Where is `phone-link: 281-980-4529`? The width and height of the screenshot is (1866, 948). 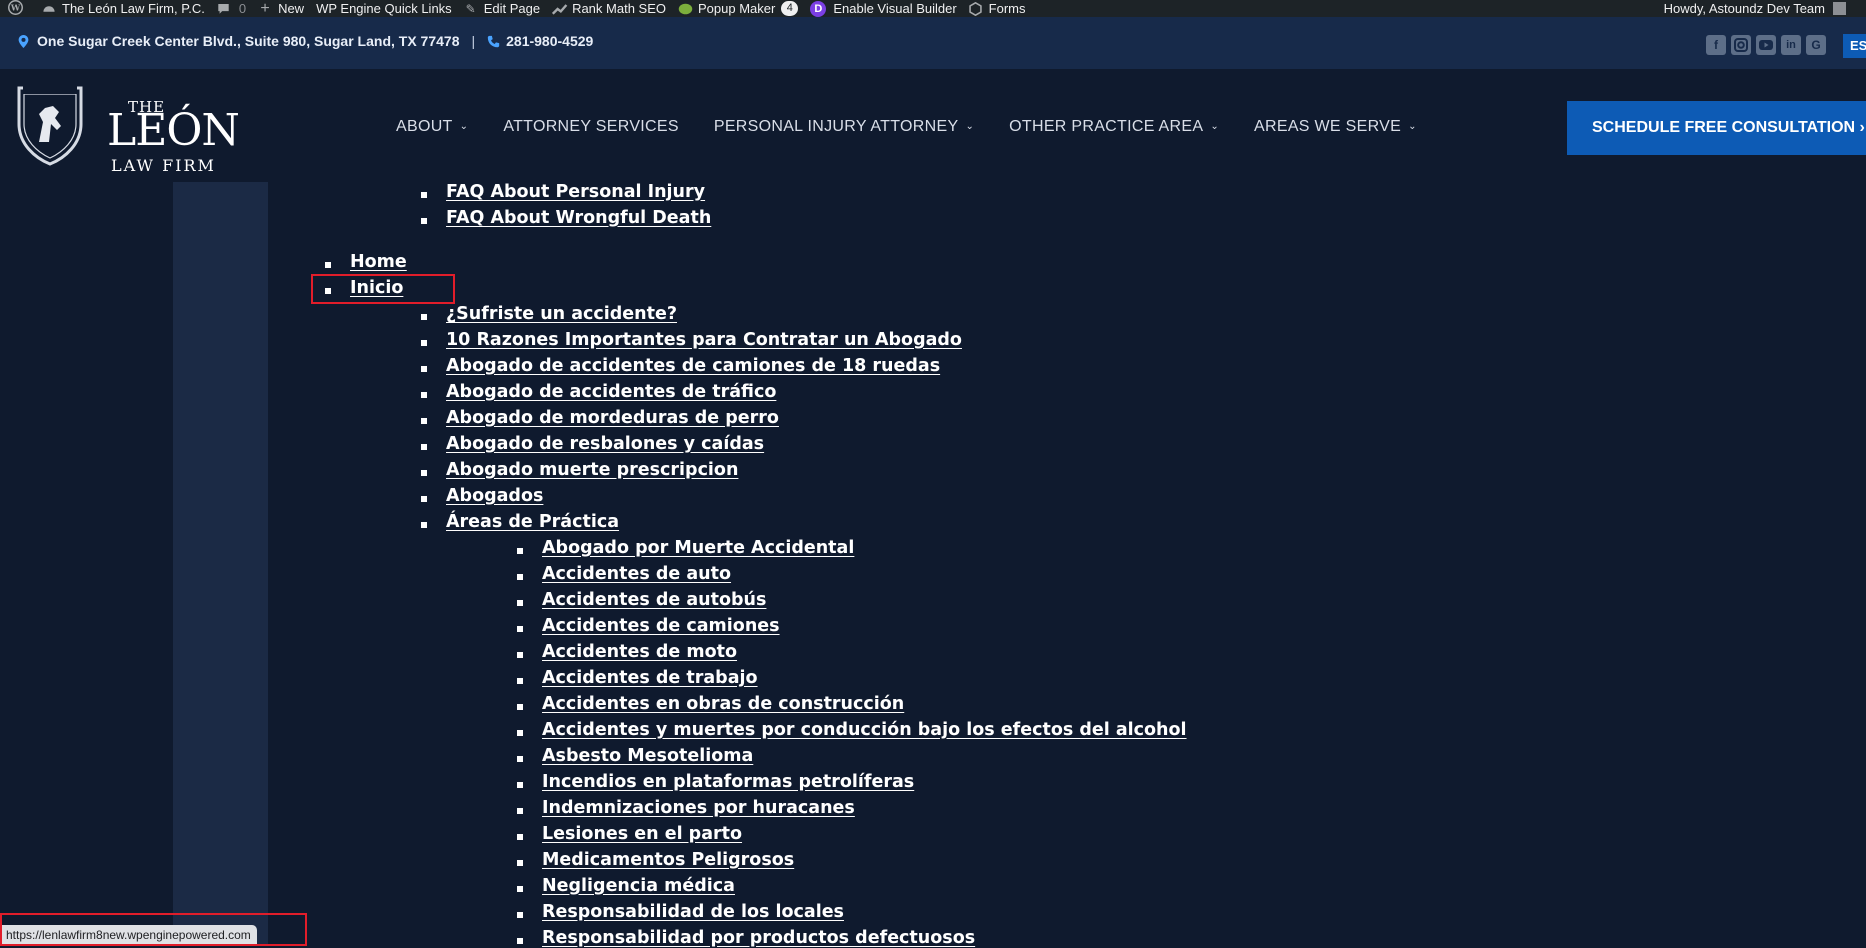
phone-link: 281-980-4529 is located at coordinates (549, 41).